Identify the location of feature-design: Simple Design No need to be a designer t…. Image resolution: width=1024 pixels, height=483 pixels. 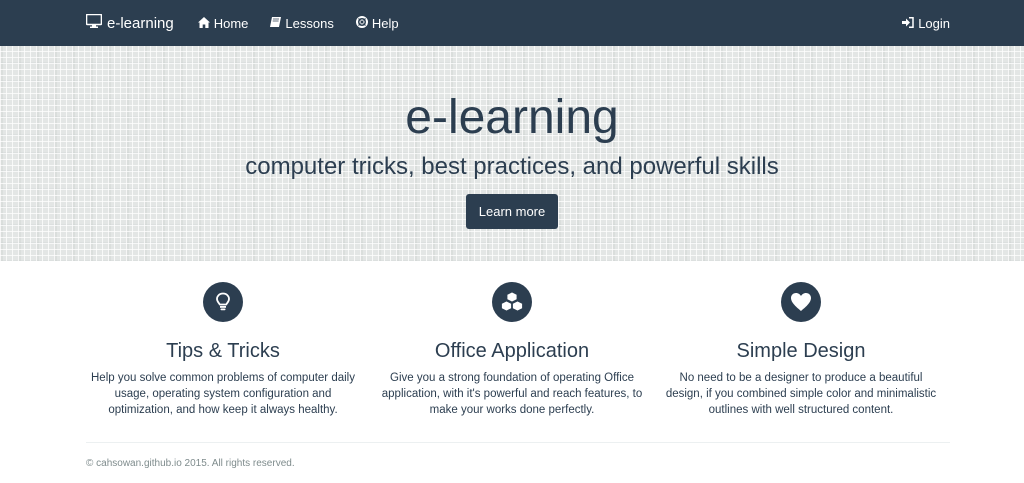
(801, 350).